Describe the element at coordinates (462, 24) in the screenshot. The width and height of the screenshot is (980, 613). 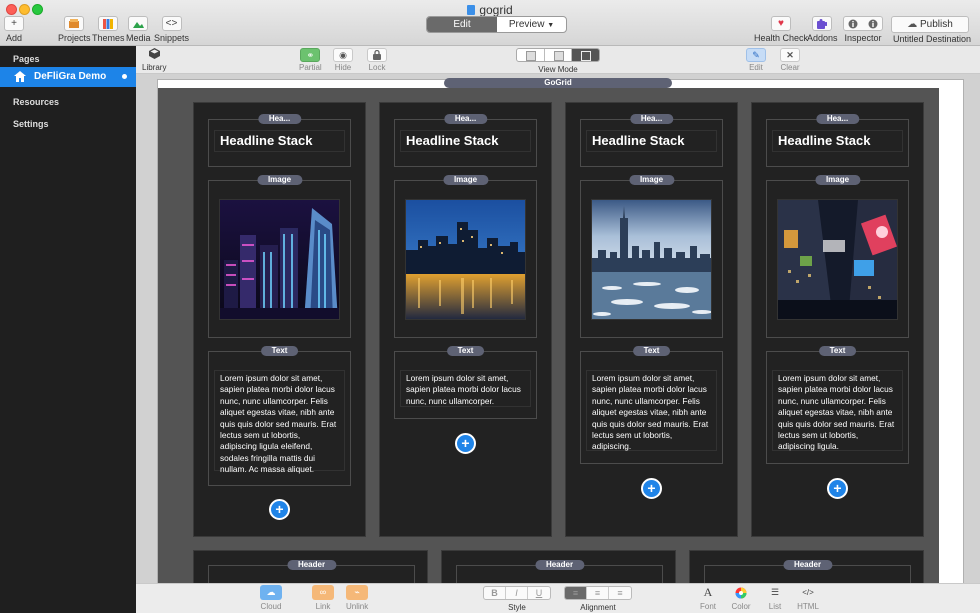
I see `edit-mode-tab: Edit` at that location.